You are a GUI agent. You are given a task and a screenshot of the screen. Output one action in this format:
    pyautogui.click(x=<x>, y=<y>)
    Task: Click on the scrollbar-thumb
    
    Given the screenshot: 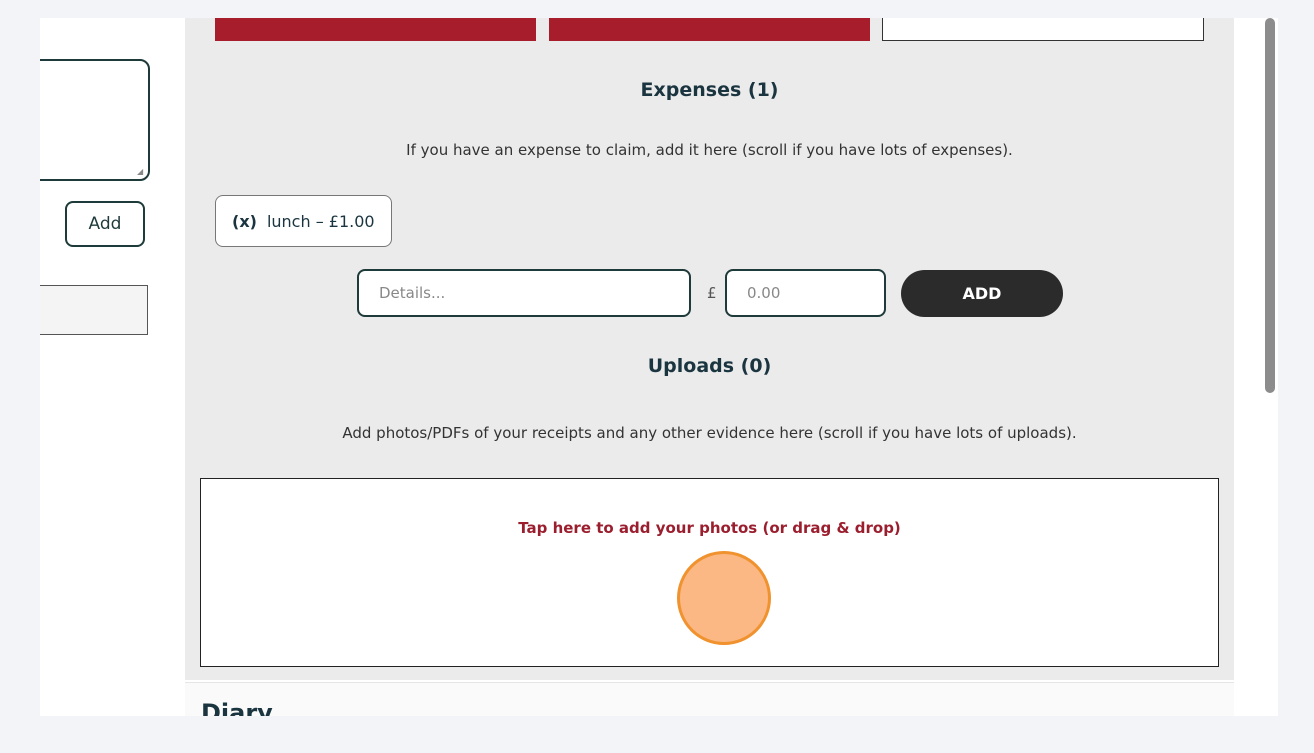 What is the action you would take?
    pyautogui.click(x=1270, y=205)
    